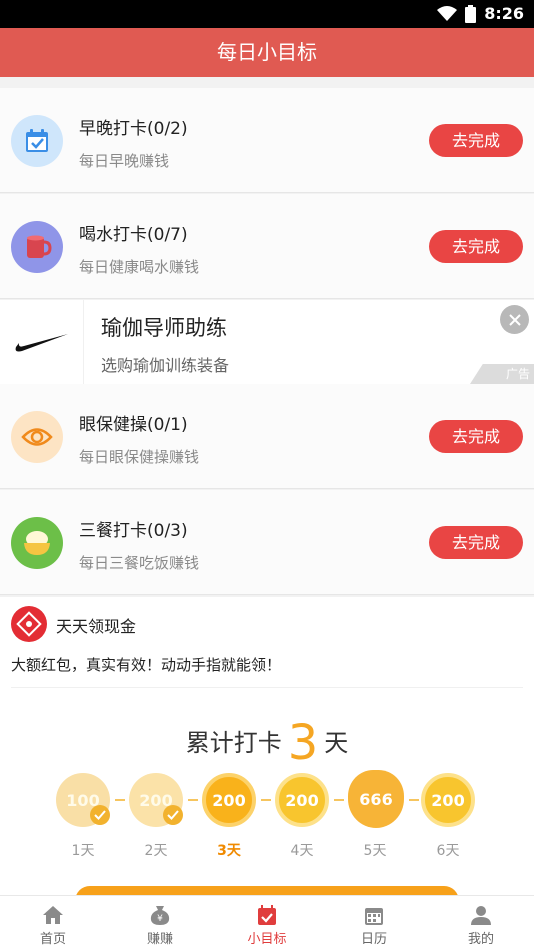 The image size is (534, 949). I want to click on target-calendar-icon, so click(267, 915).